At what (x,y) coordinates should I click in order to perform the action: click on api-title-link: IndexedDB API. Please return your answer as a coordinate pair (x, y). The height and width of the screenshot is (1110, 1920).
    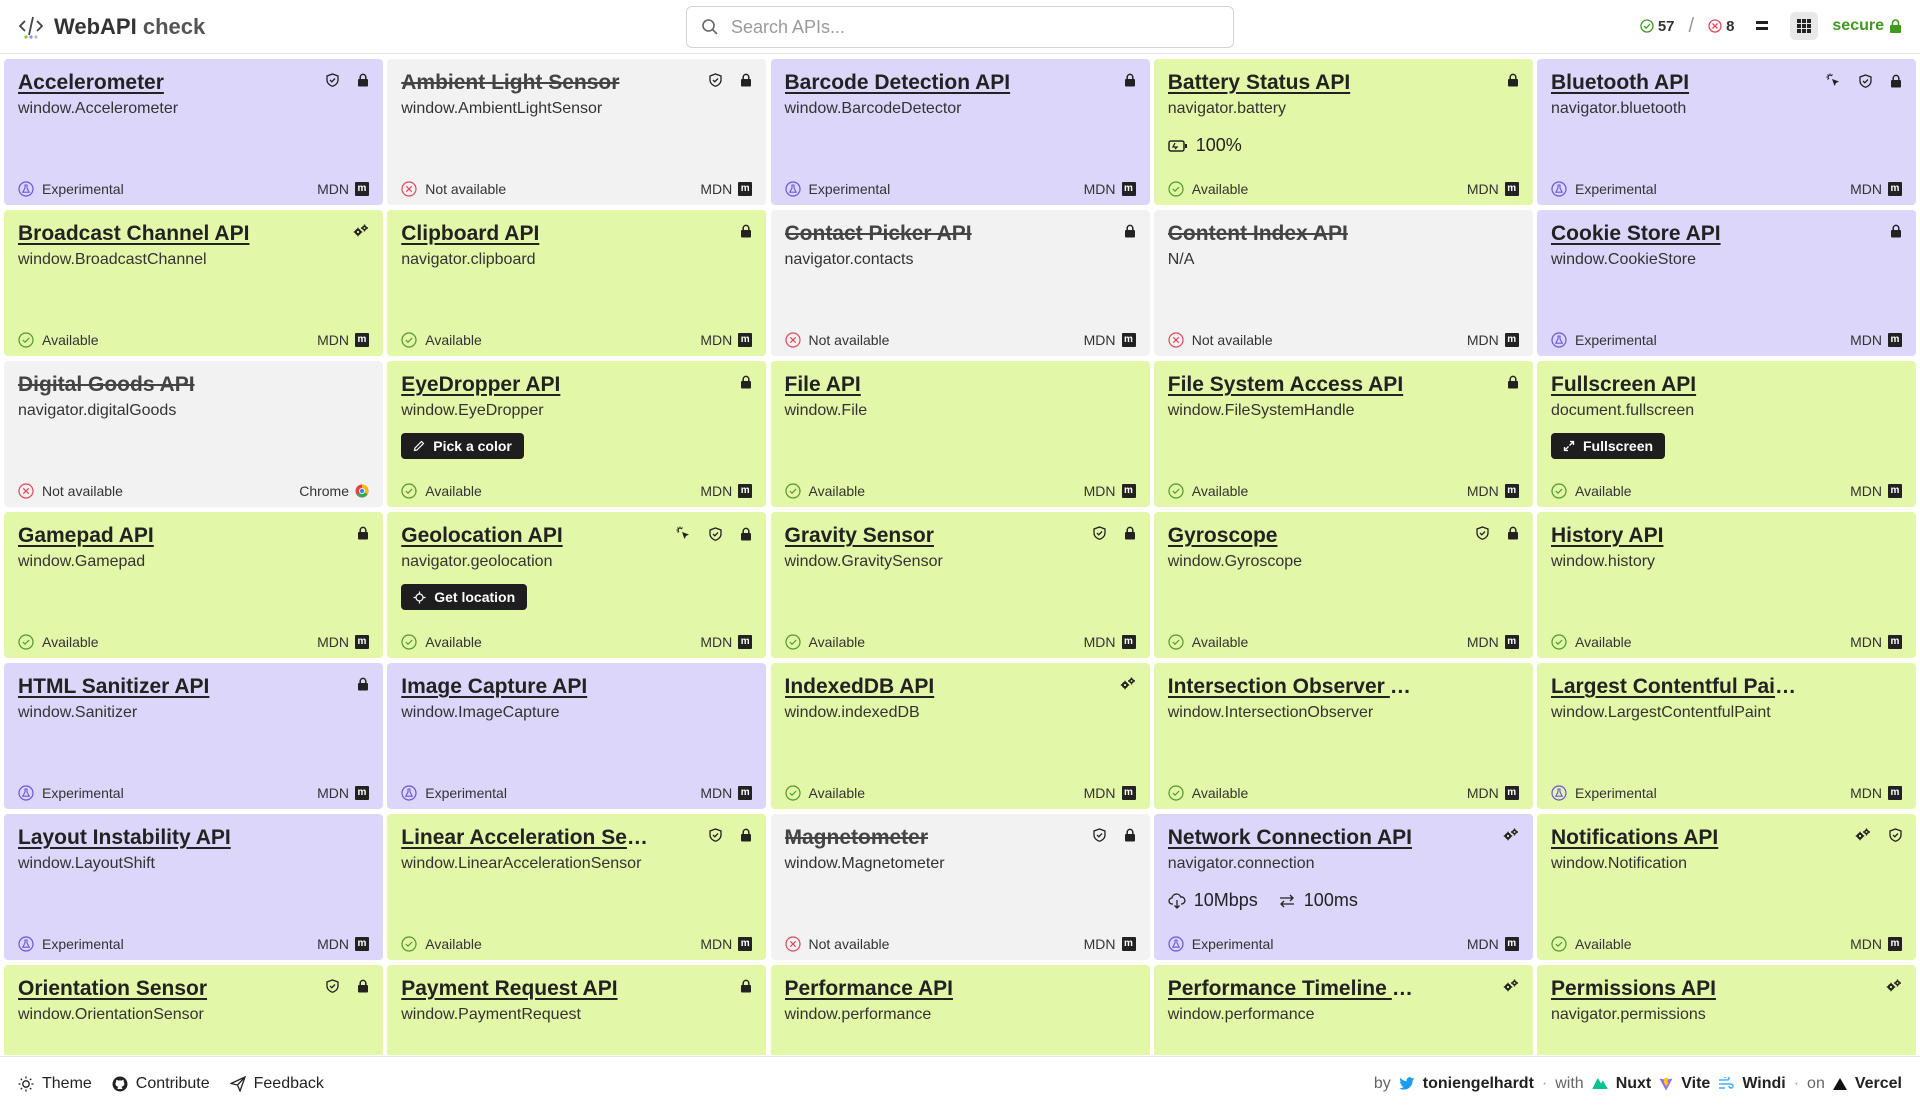
    Looking at the image, I should click on (910, 687).